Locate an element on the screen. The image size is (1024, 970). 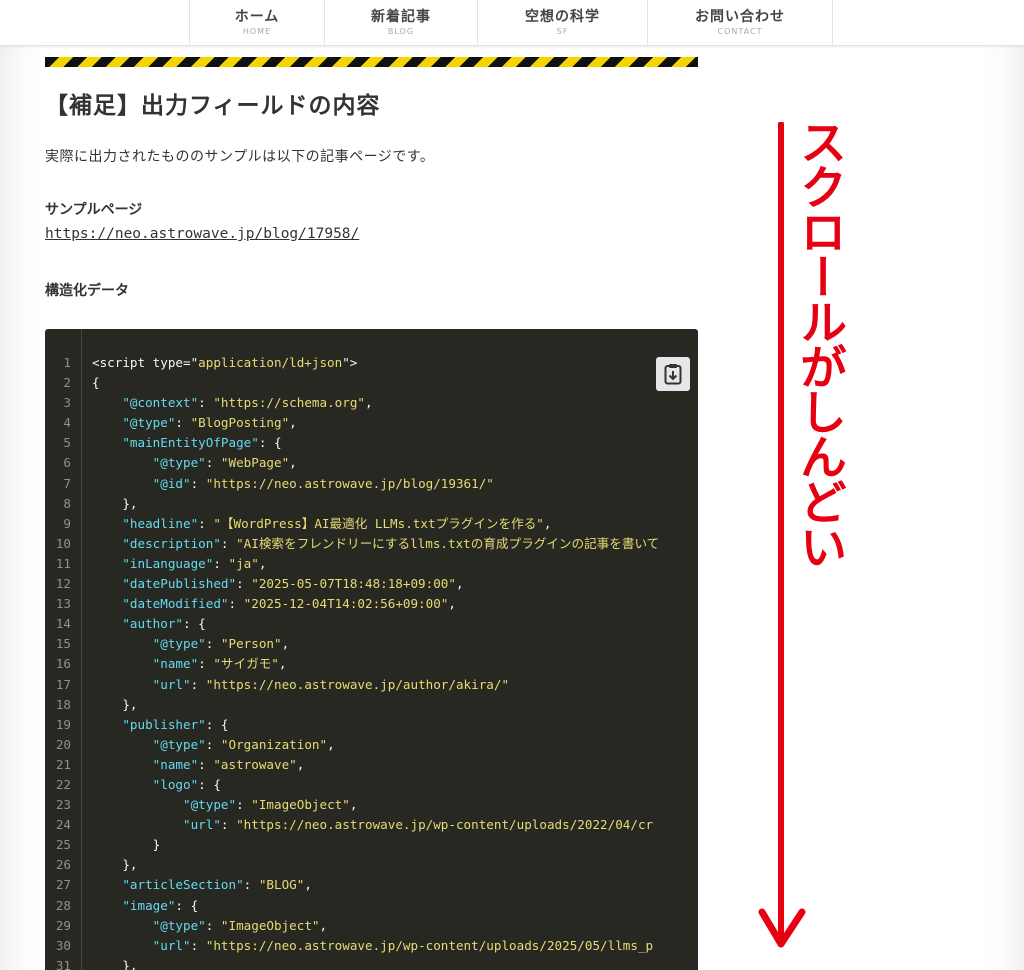
code-token: "> is located at coordinates (350, 362).